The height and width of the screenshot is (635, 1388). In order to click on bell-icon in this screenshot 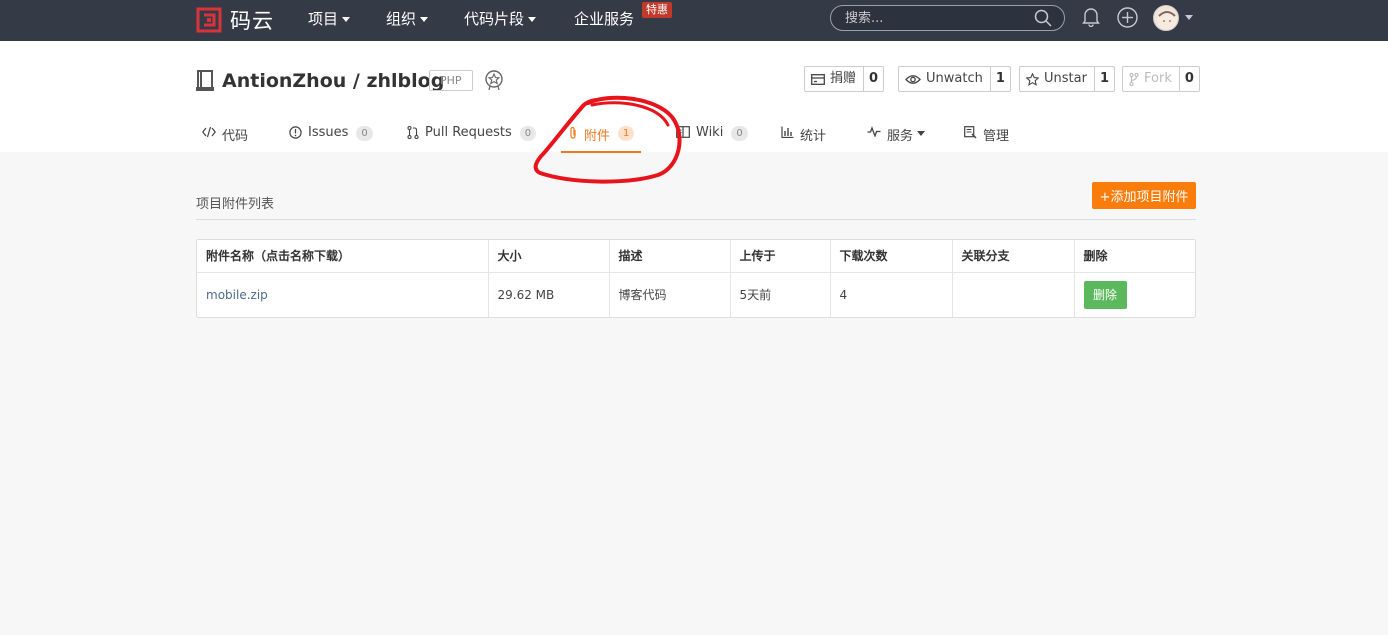, I will do `click(1091, 19)`.